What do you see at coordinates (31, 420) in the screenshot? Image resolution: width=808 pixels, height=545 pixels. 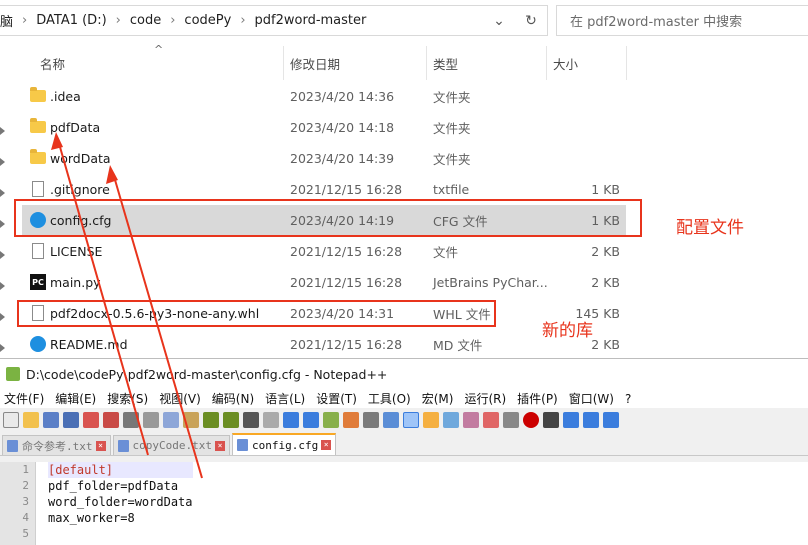 I see `open-file-icon` at bounding box center [31, 420].